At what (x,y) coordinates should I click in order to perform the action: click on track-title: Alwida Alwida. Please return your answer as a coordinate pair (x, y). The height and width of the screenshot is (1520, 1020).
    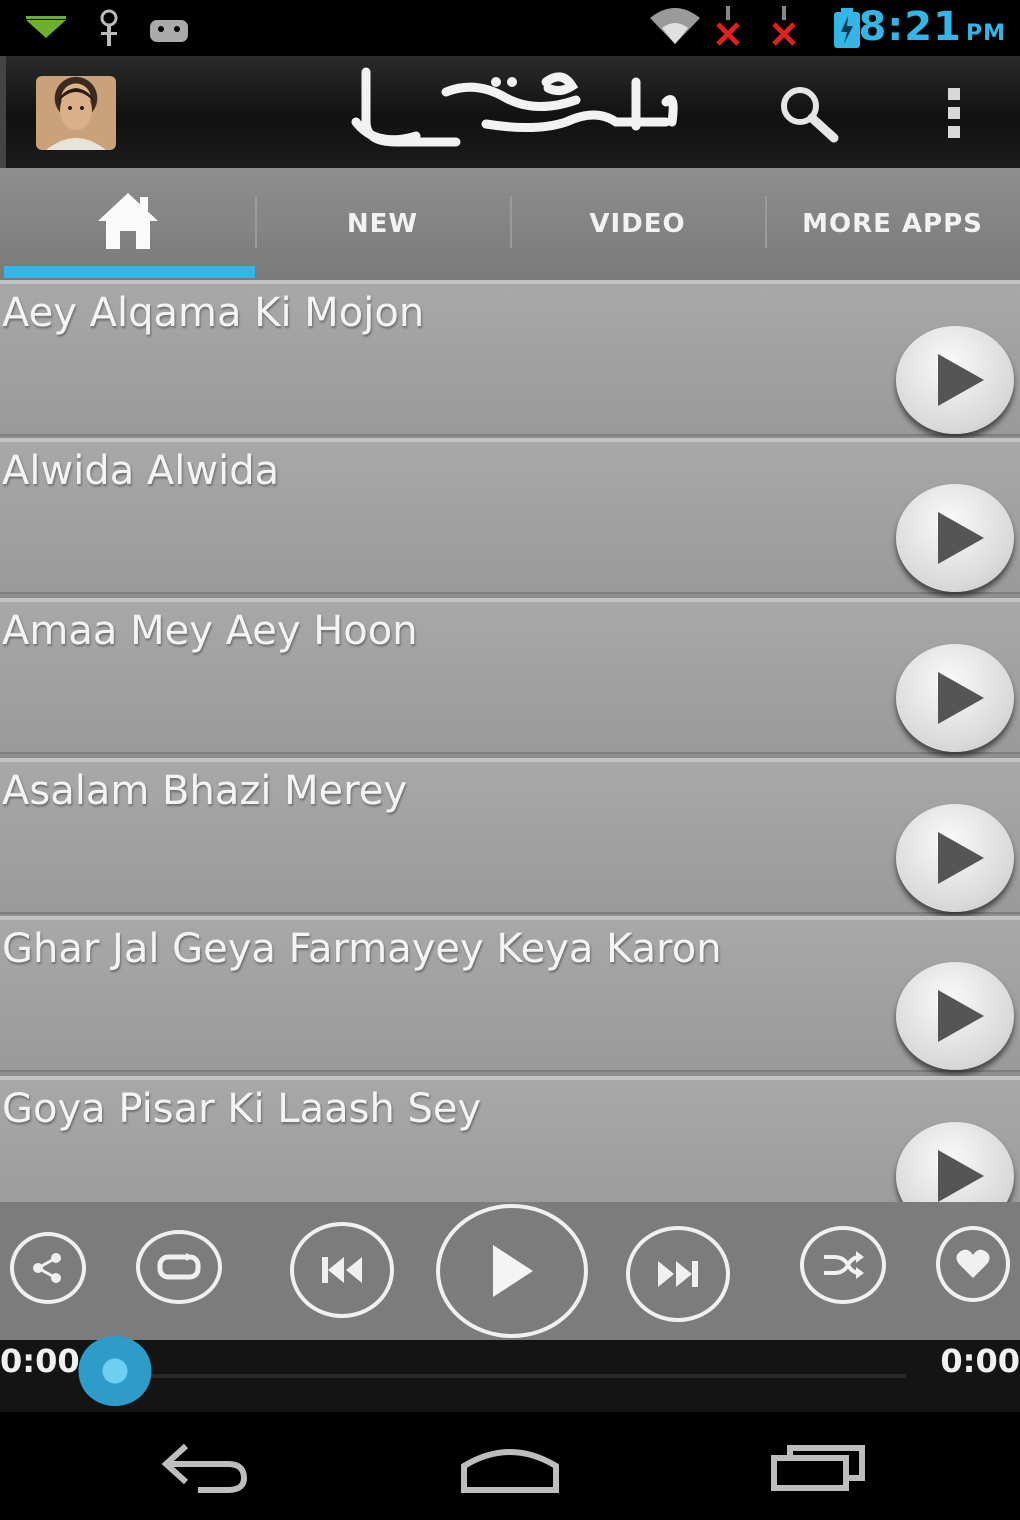
    Looking at the image, I should click on (141, 471).